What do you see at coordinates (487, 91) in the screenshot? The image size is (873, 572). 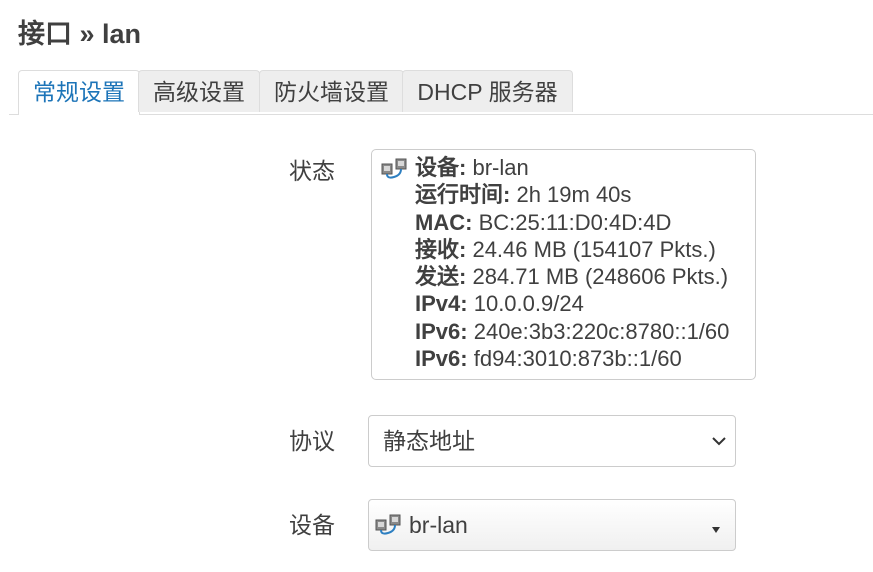 I see `tab-dhcp-server: DHCP 服务器` at bounding box center [487, 91].